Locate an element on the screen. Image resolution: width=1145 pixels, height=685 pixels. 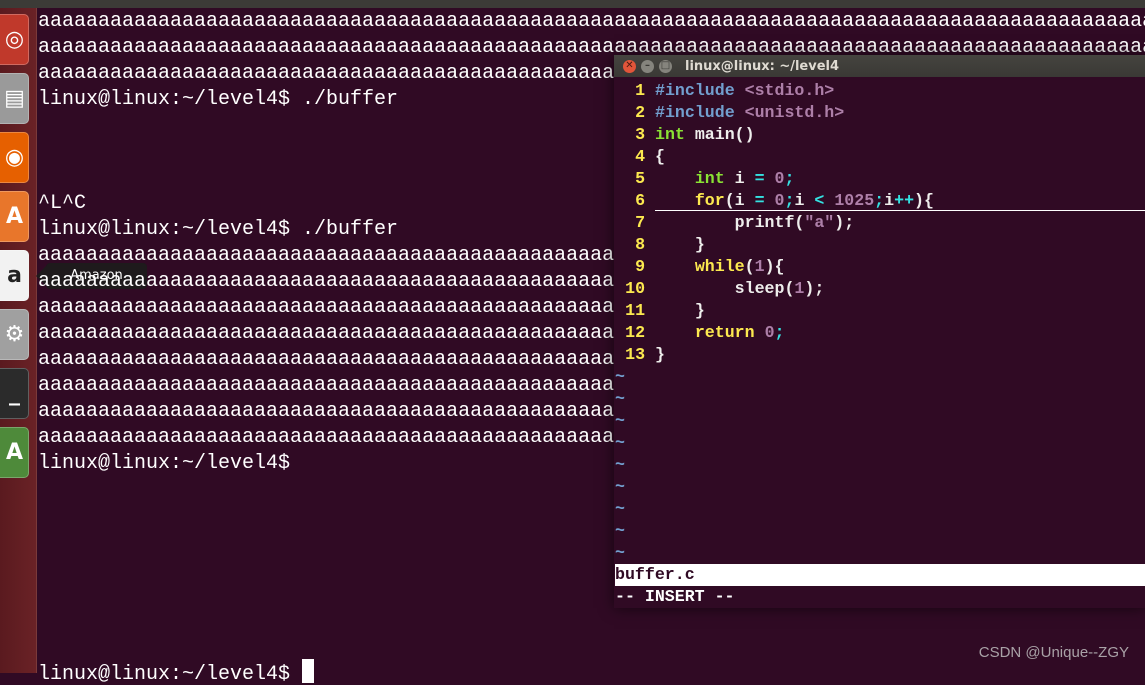
ubuntu-dash-icon: ◎ is located at coordinates (14, 39).